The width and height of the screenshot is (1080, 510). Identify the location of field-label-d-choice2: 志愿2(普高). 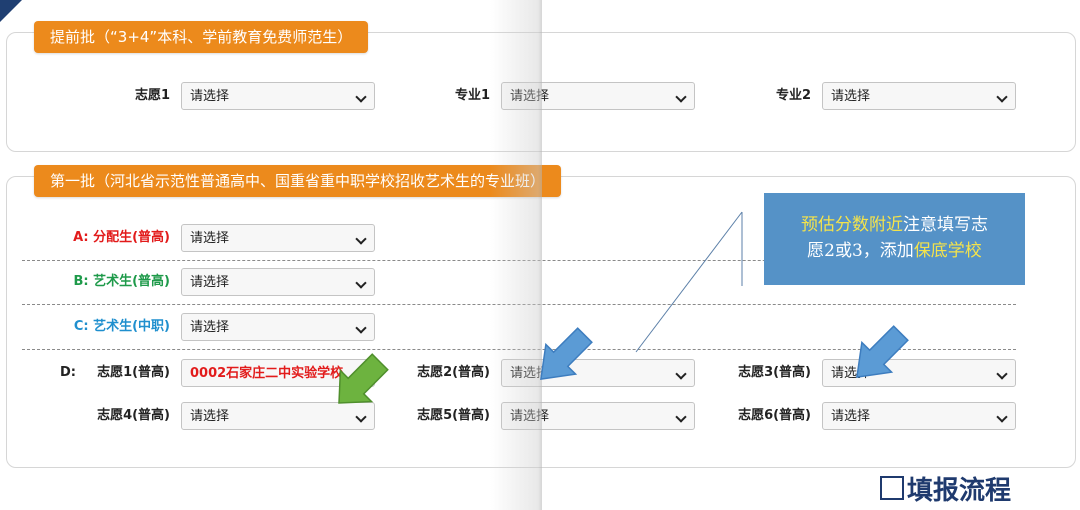
(453, 372).